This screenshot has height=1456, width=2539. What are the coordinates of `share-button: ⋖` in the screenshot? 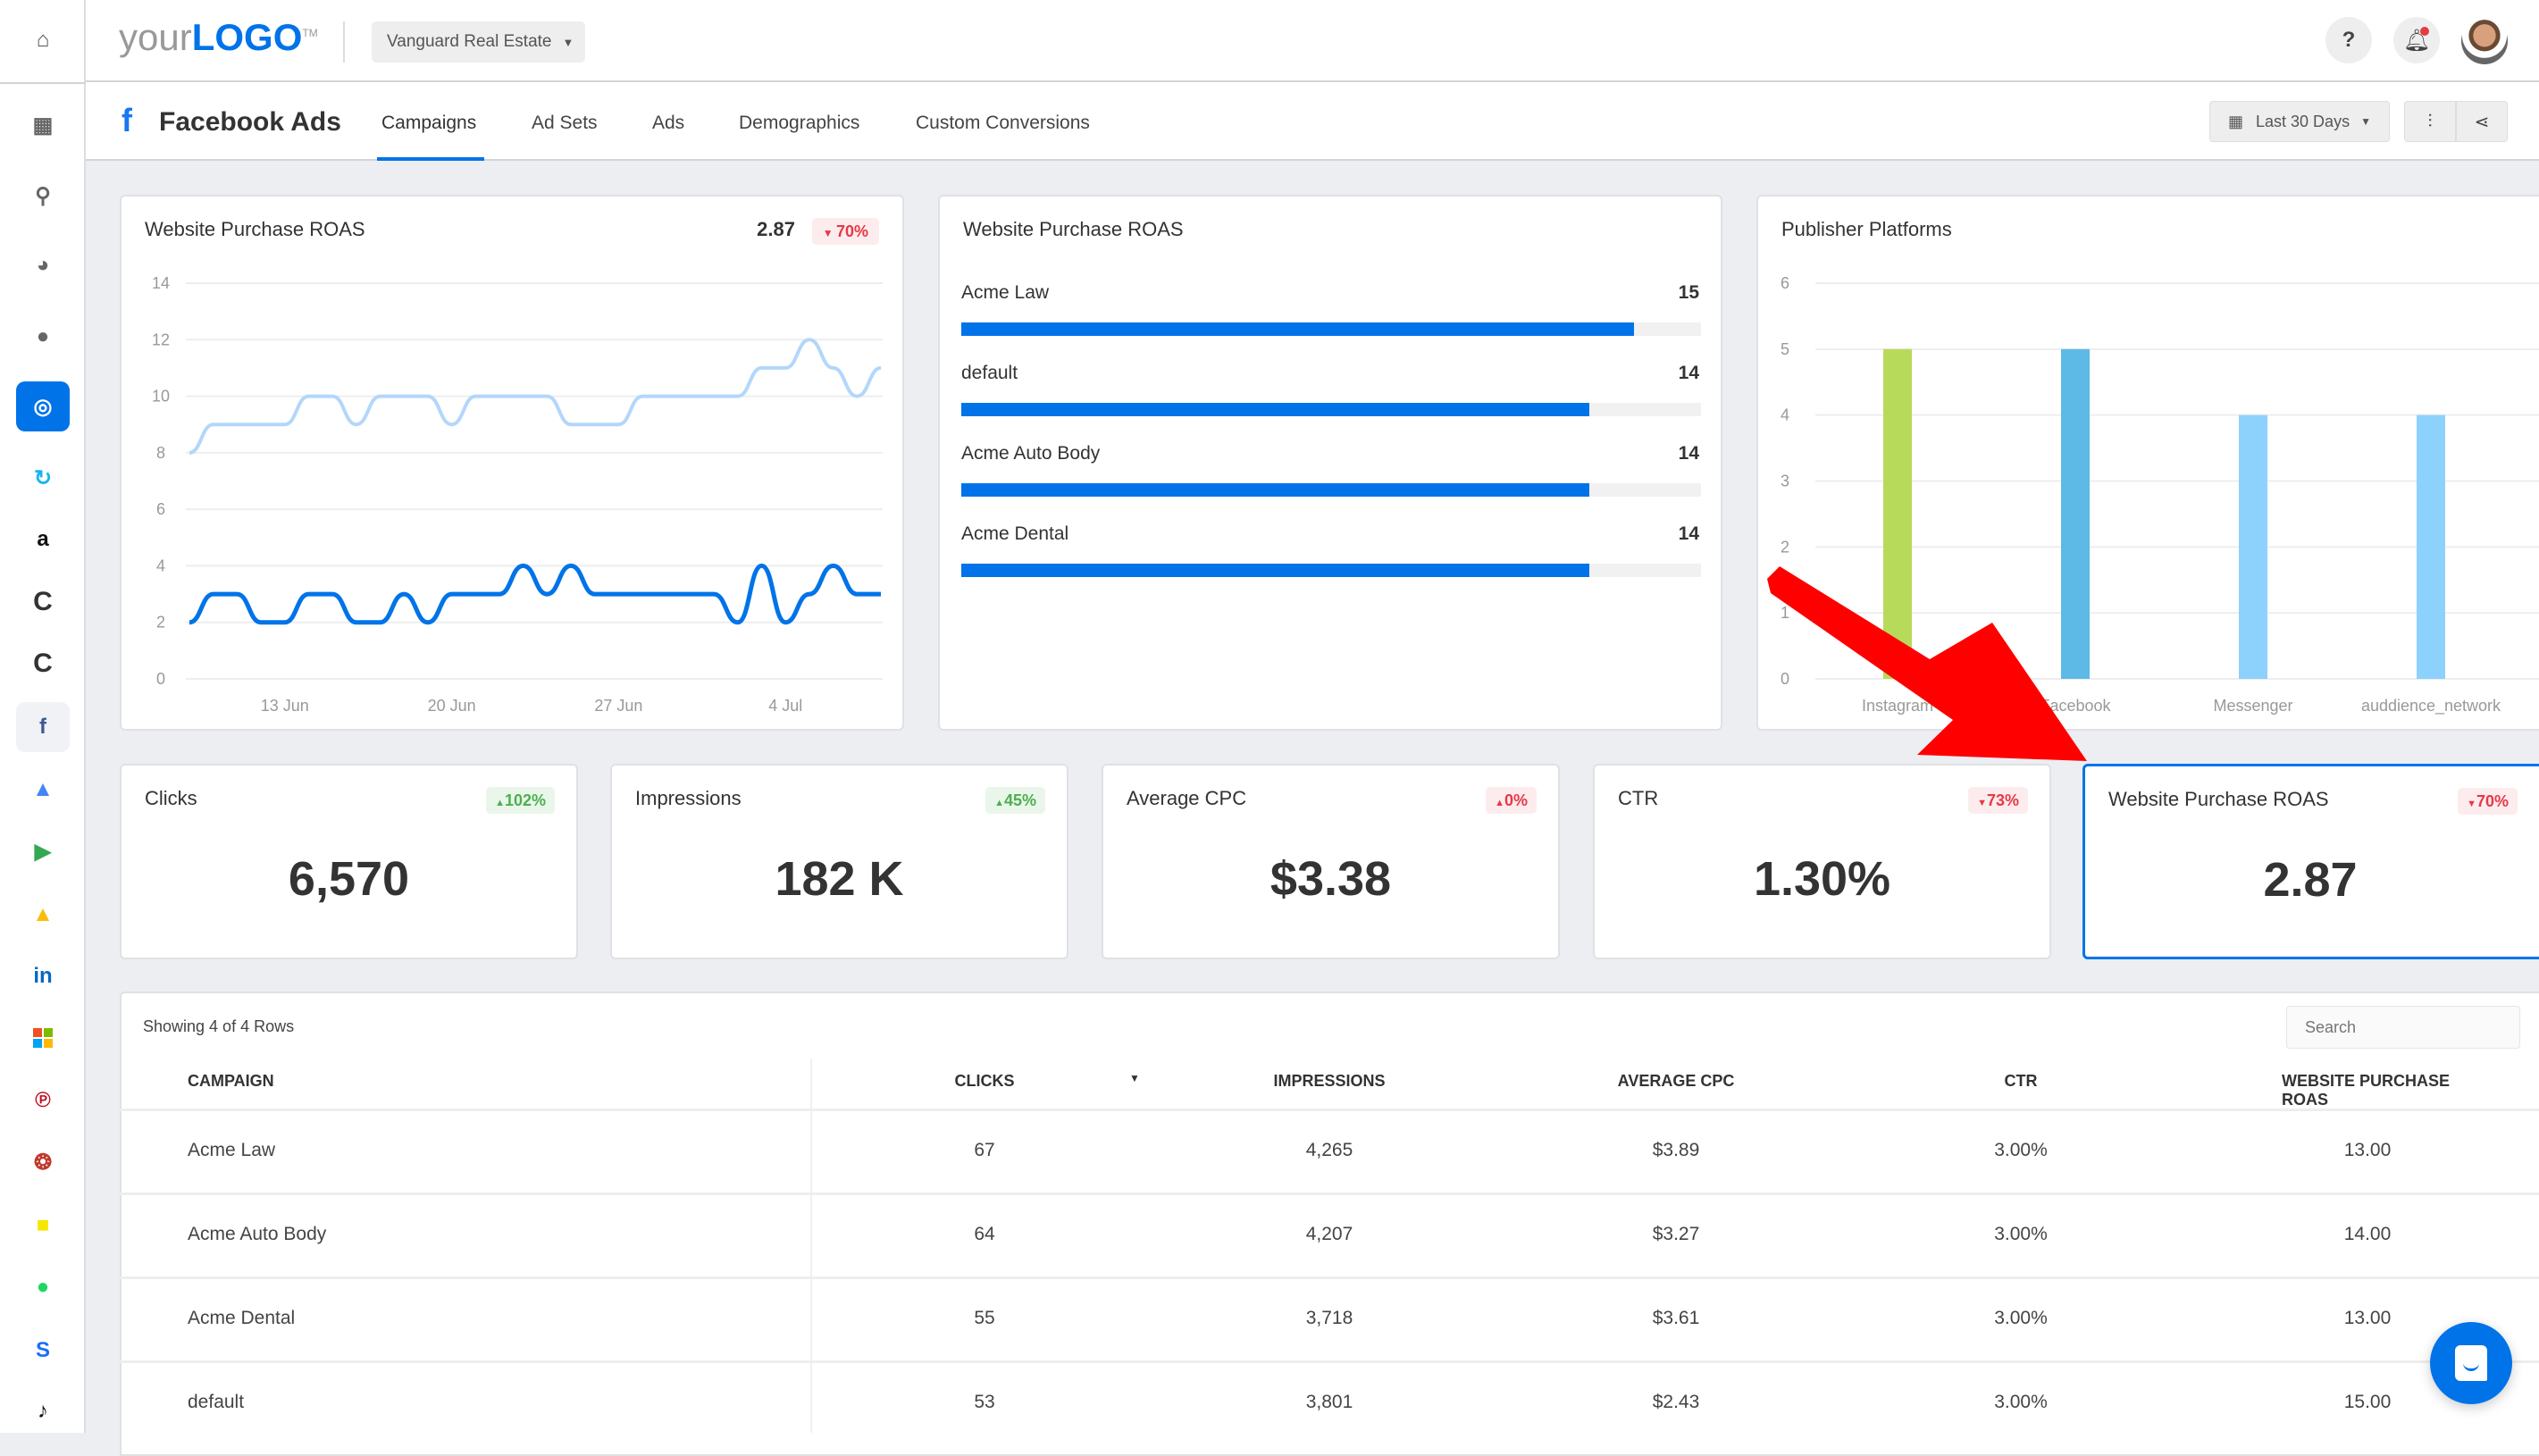 It's located at (2482, 121).